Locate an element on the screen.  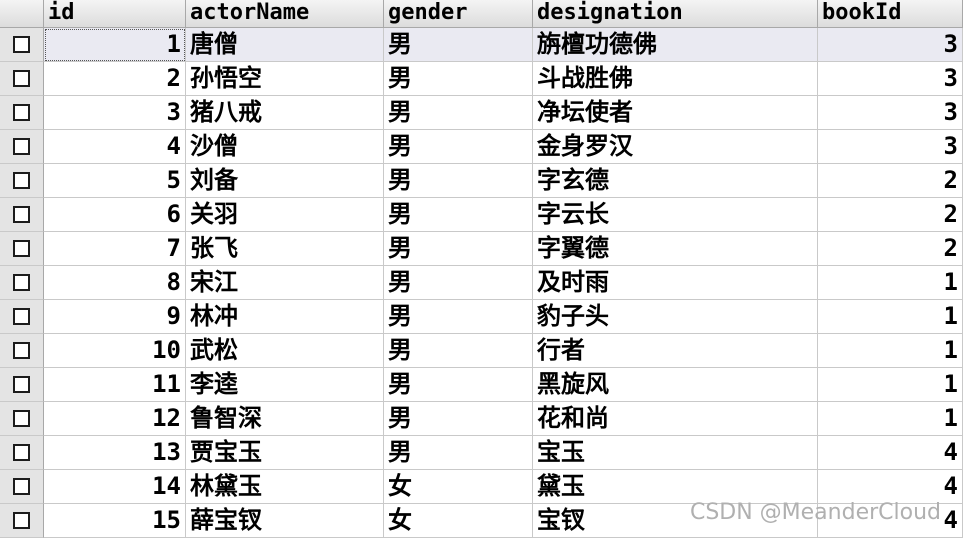
table-row: 6 关羽男字云长 2 is located at coordinates (481, 215).